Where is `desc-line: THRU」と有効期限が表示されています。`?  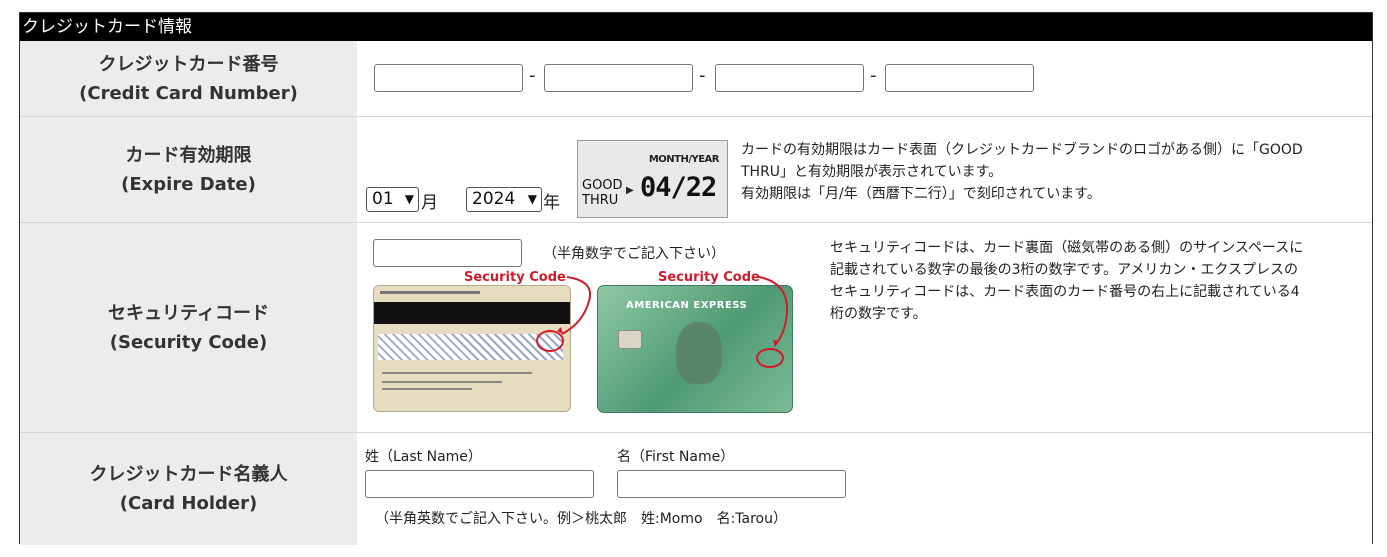 desc-line: THRU」と有効期限が表示されています。 is located at coordinates (872, 172).